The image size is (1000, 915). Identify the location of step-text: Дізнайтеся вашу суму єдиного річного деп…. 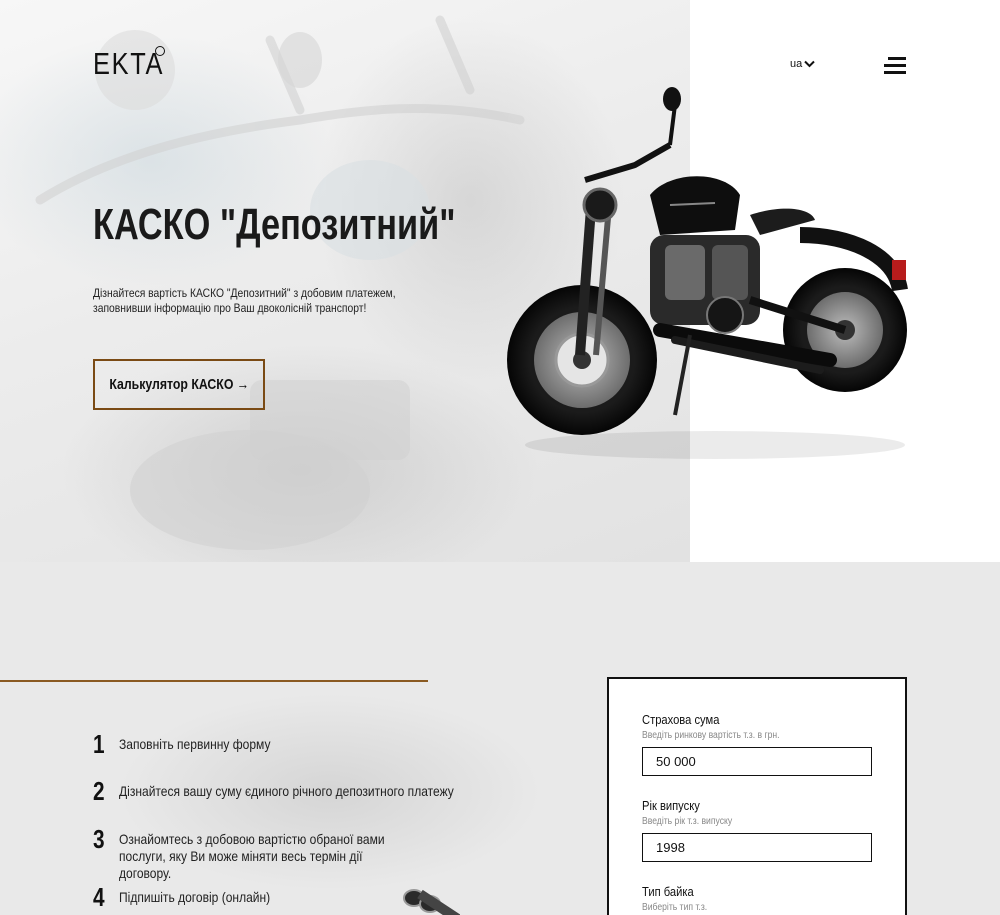
(286, 791).